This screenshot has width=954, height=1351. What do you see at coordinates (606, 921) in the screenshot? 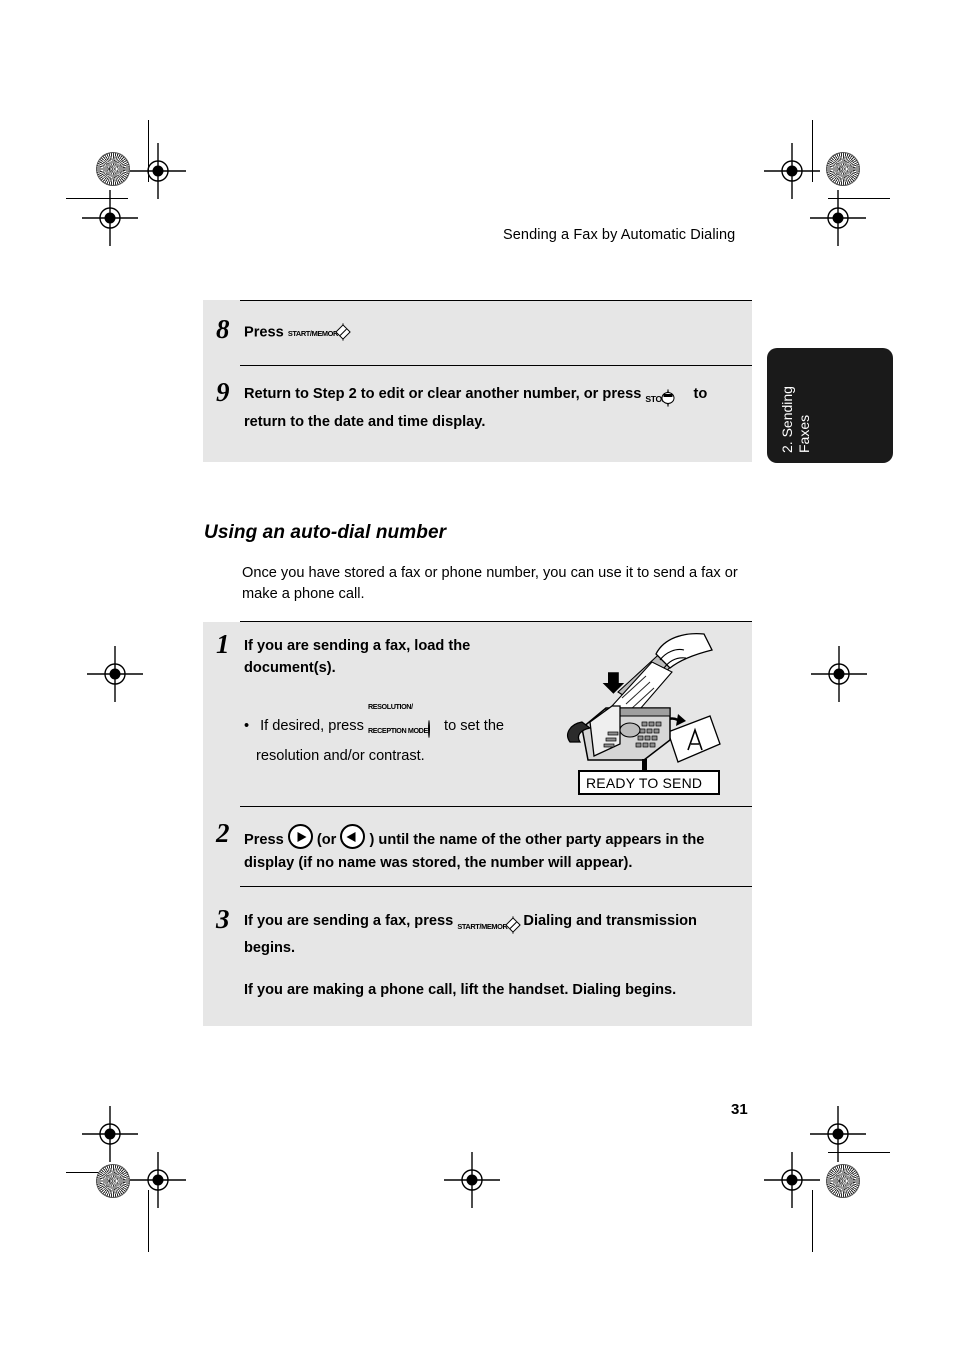
I see `step-3-text-after: . Dialing and transmission` at bounding box center [606, 921].